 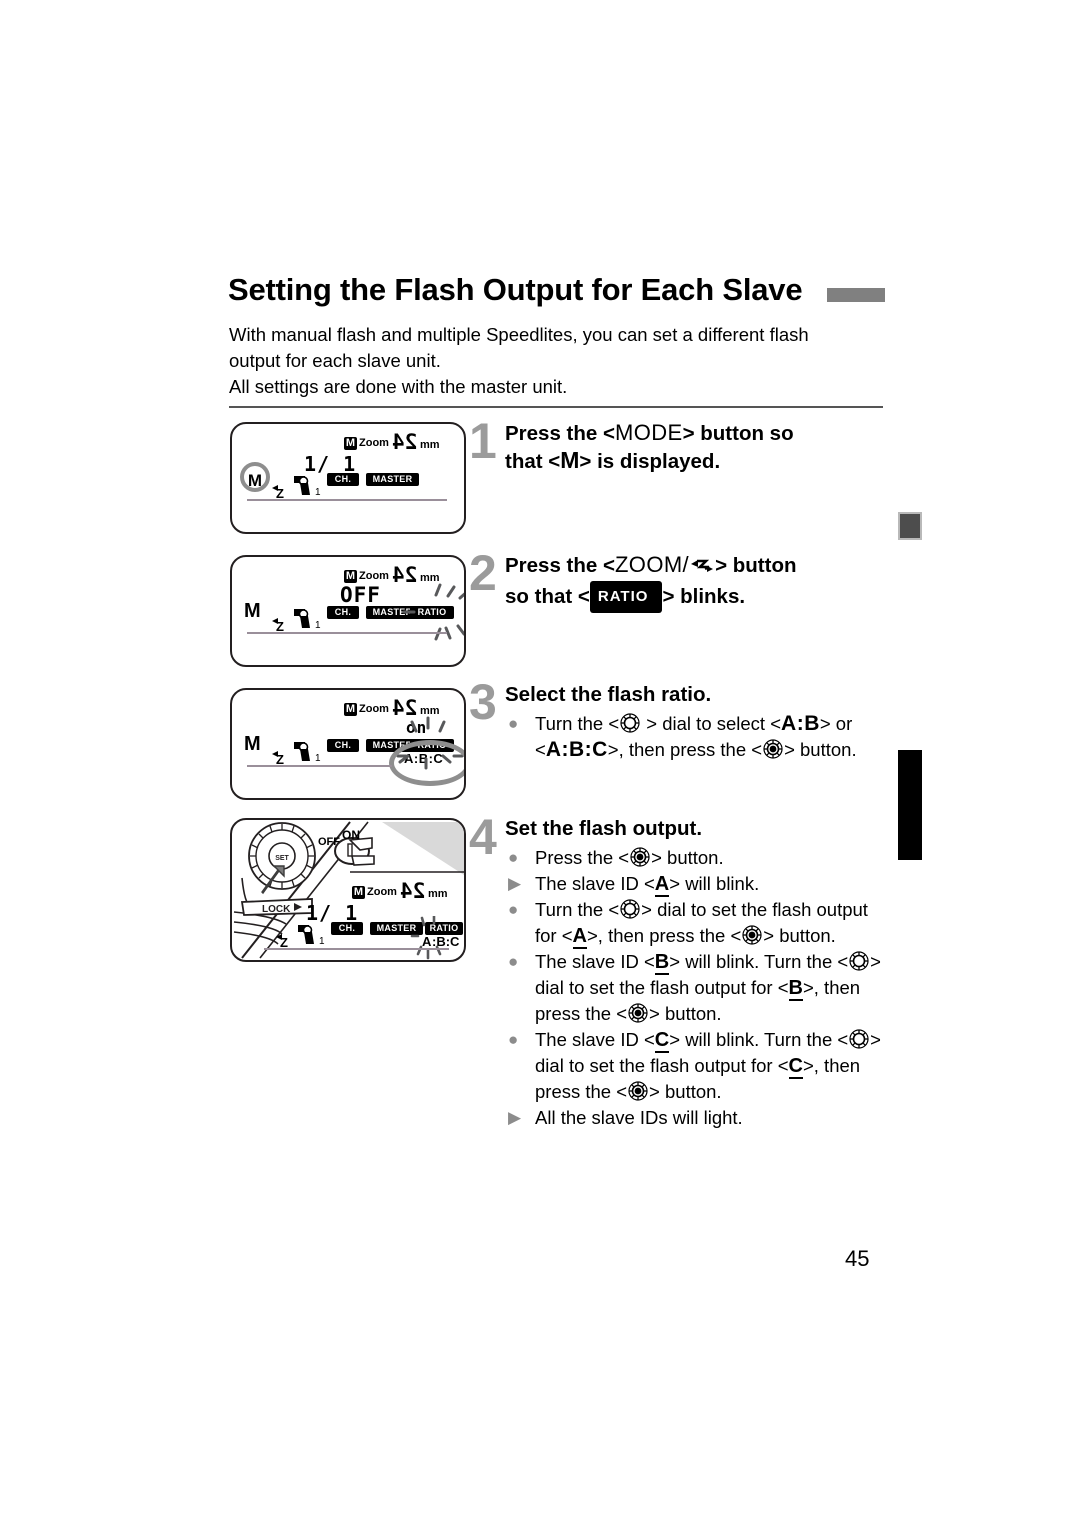 I want to click on step-1-heading-pre: Press the <, so click(x=560, y=433).